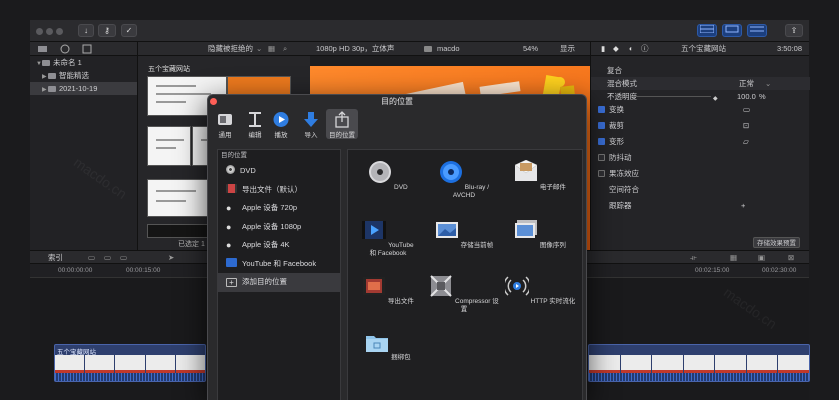  What do you see at coordinates (699, 363) in the screenshot?
I see `timeline-clip` at bounding box center [699, 363].